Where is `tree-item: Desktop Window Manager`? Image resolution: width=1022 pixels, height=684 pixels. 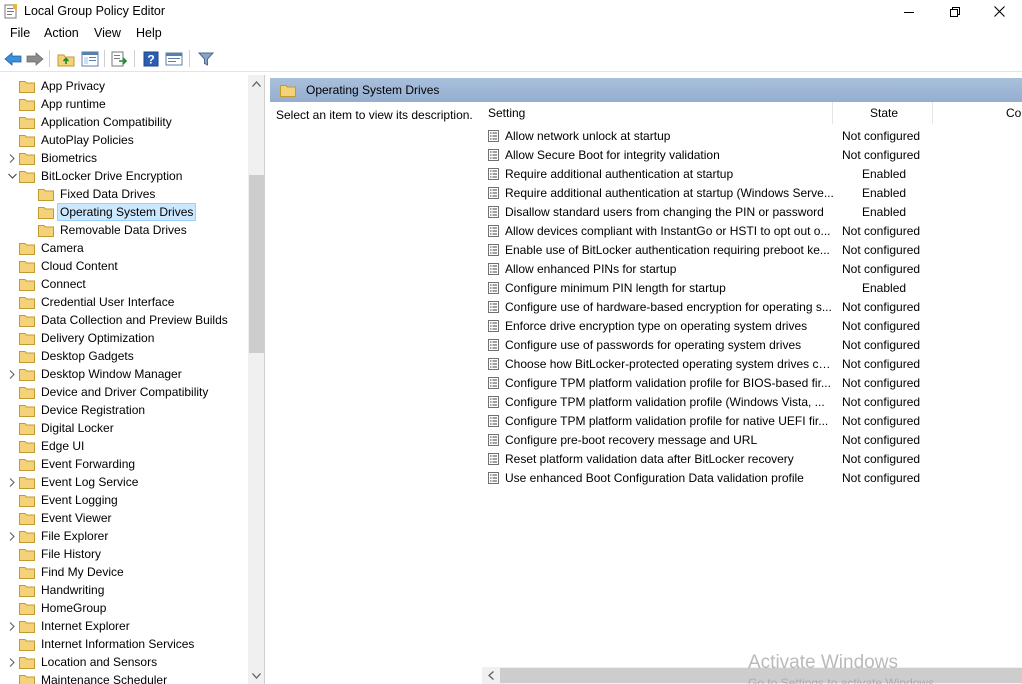
tree-item: Desktop Window Manager is located at coordinates (94, 374).